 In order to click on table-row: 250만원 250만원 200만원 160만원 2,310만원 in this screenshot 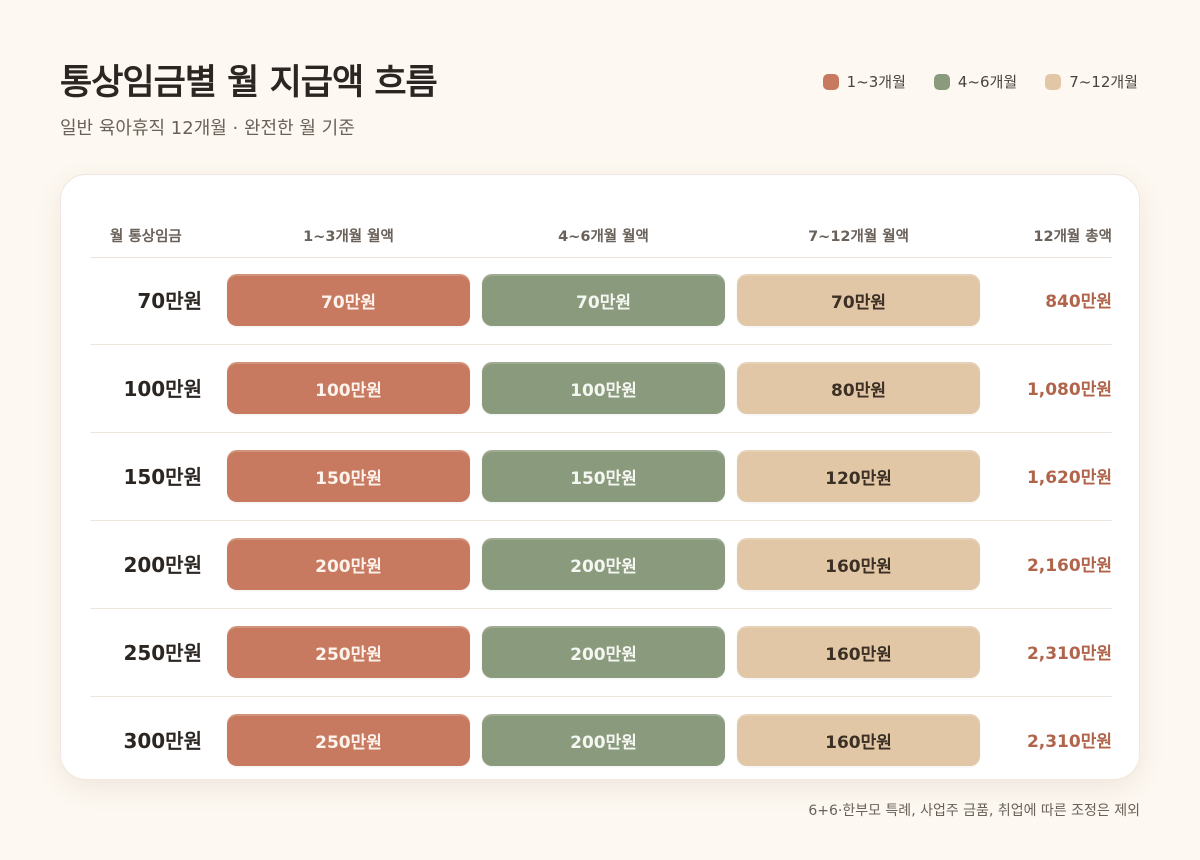, I will do `click(601, 653)`.